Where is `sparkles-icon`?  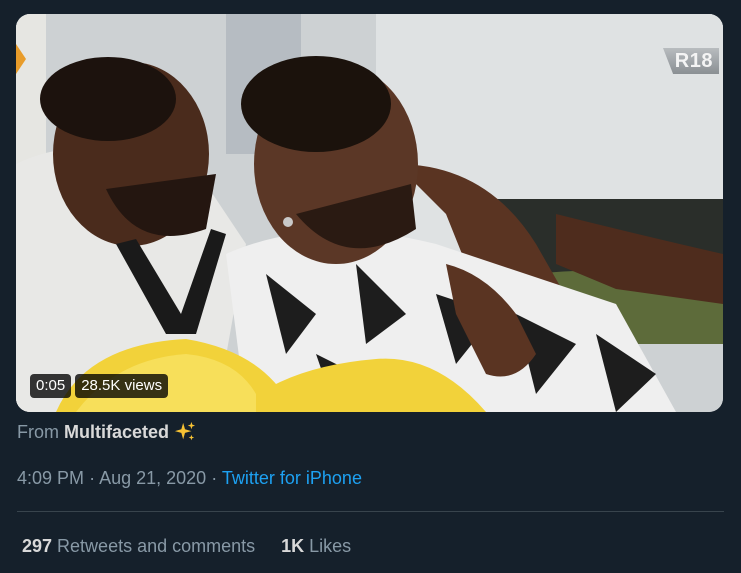 sparkles-icon is located at coordinates (185, 431).